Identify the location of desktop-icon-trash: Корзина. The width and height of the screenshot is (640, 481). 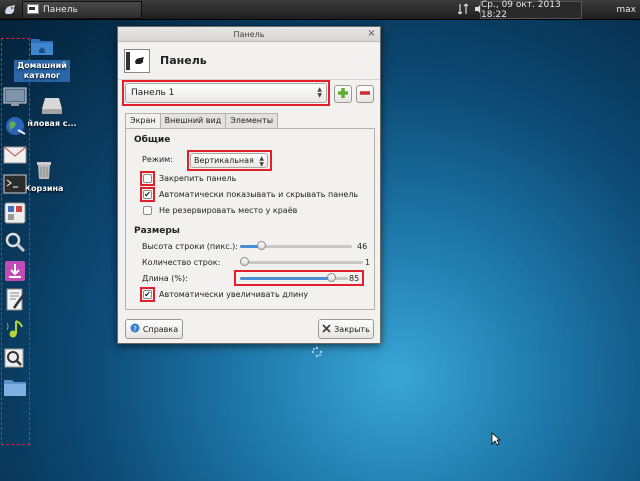
(44, 177).